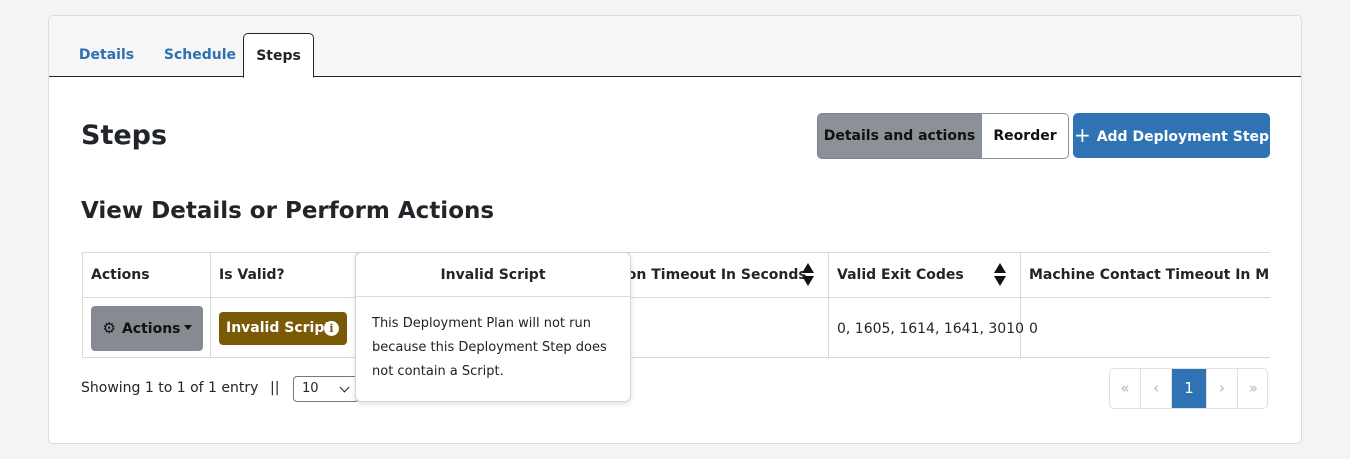  Describe the element at coordinates (279, 328) in the screenshot. I see `invalid-script-label: Invalid Script` at that location.